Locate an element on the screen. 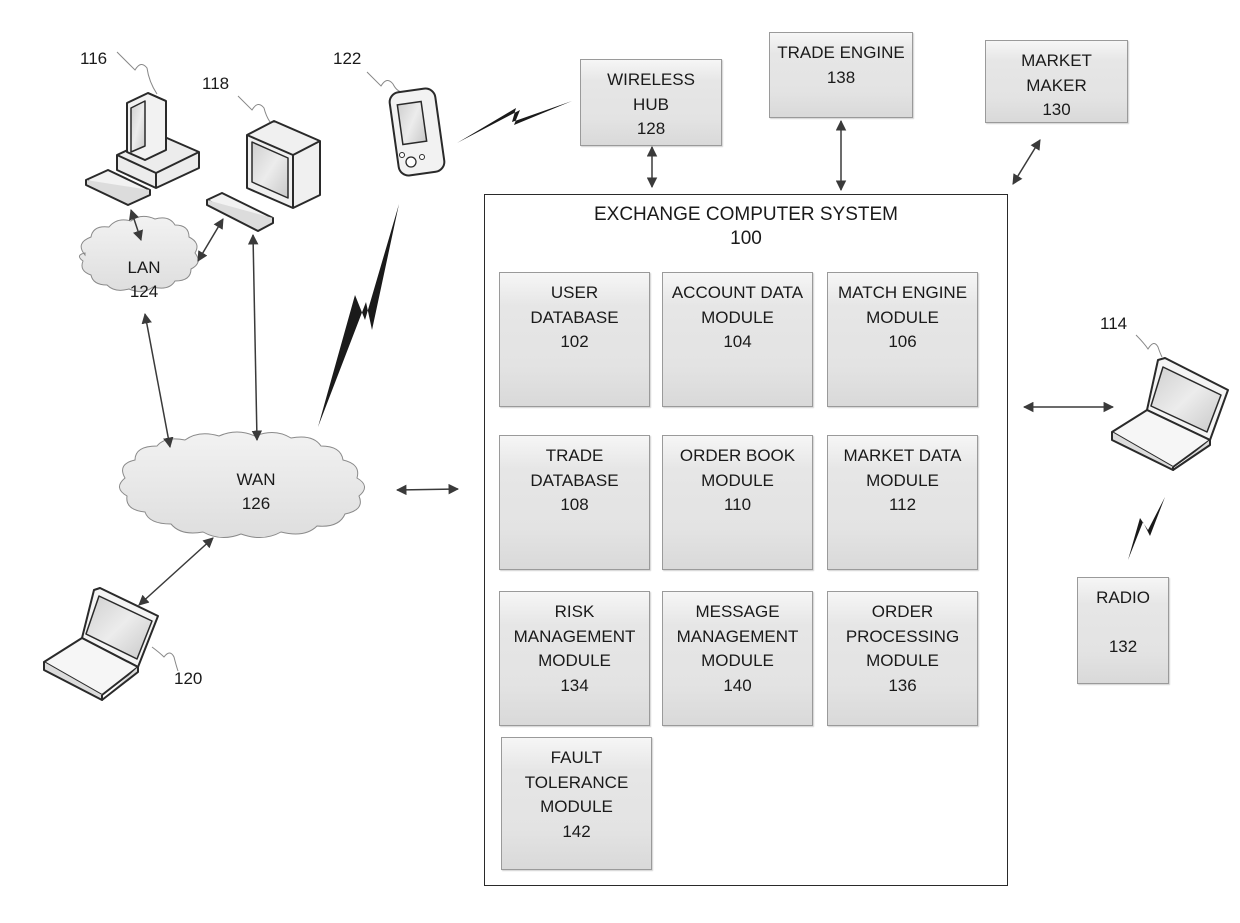  module-line: USER is located at coordinates (574, 292).